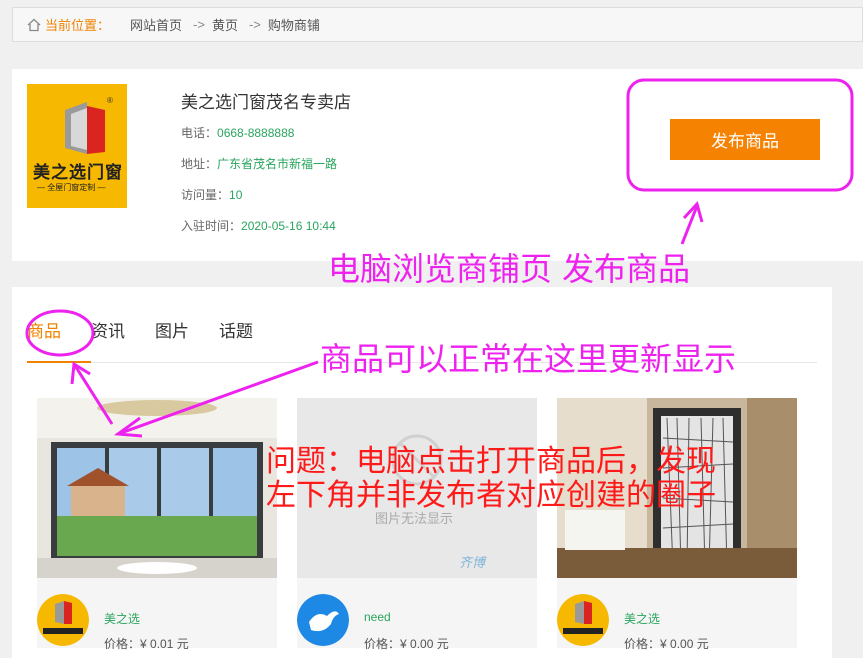 The width and height of the screenshot is (863, 658). Describe the element at coordinates (164, 644) in the screenshot. I see `price-value: ¥ 0.01 元` at that location.